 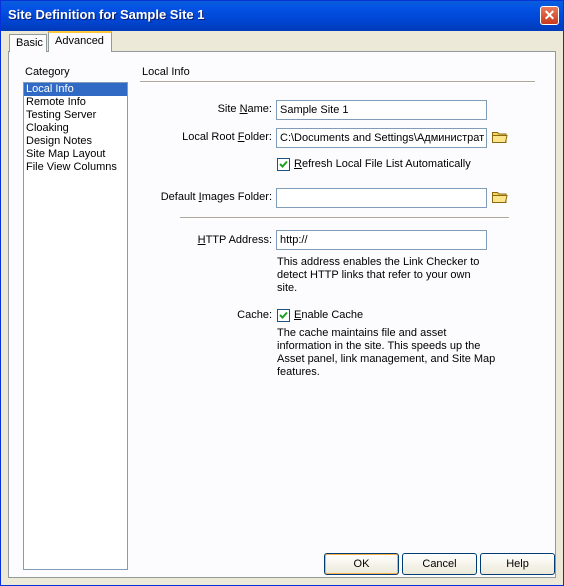 What do you see at coordinates (328, 315) in the screenshot?
I see `enable-cache-label: Enable Cache` at bounding box center [328, 315].